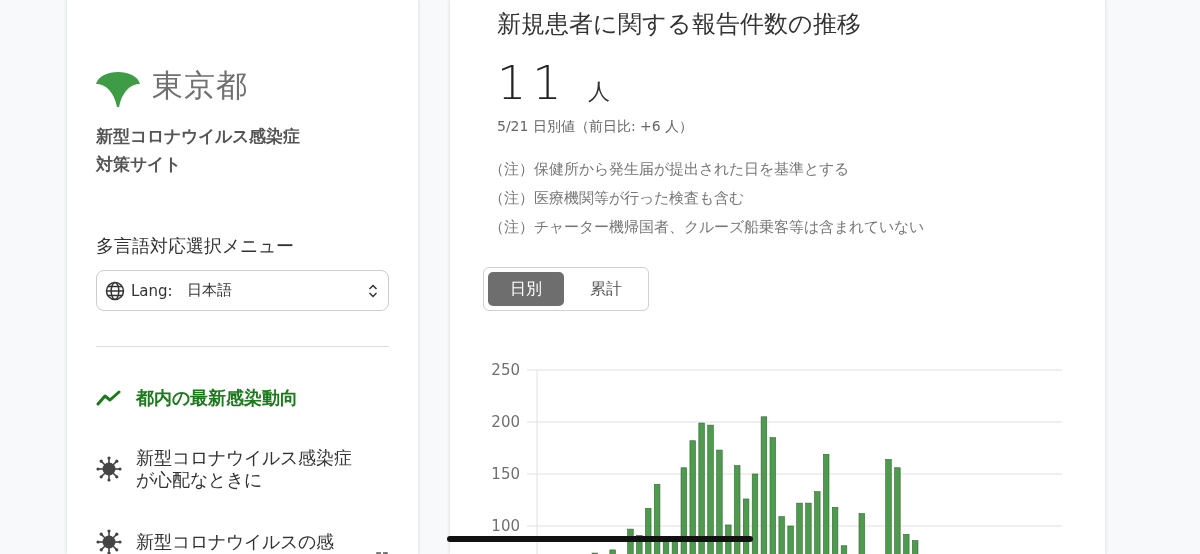 Image resolution: width=1200 pixels, height=554 pixels. I want to click on y-tick-label: 250, so click(505, 370).